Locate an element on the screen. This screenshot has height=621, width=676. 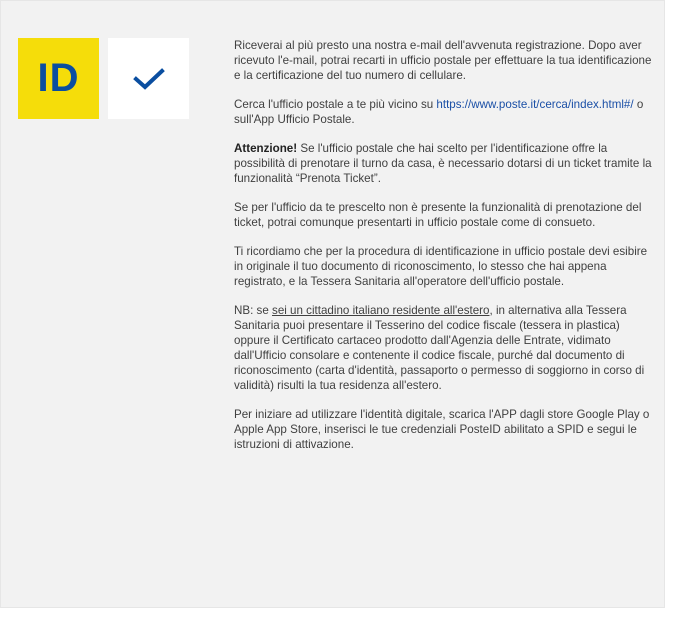
nb-text-before: NB: se is located at coordinates (253, 310).